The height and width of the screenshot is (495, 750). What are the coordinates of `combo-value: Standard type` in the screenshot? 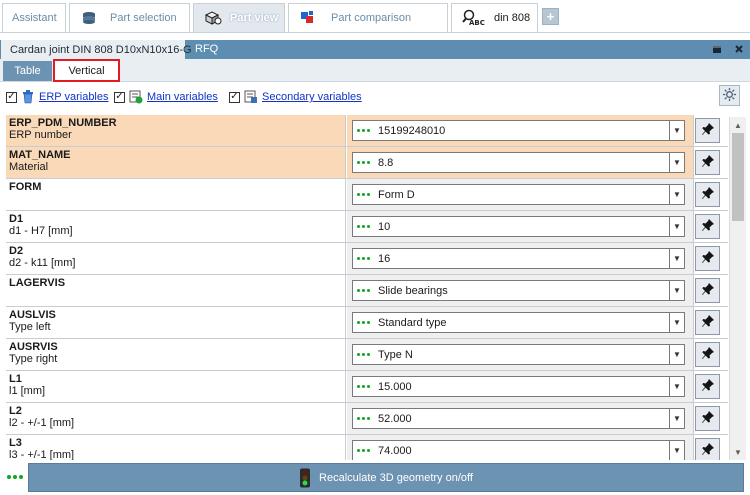 It's located at (412, 322).